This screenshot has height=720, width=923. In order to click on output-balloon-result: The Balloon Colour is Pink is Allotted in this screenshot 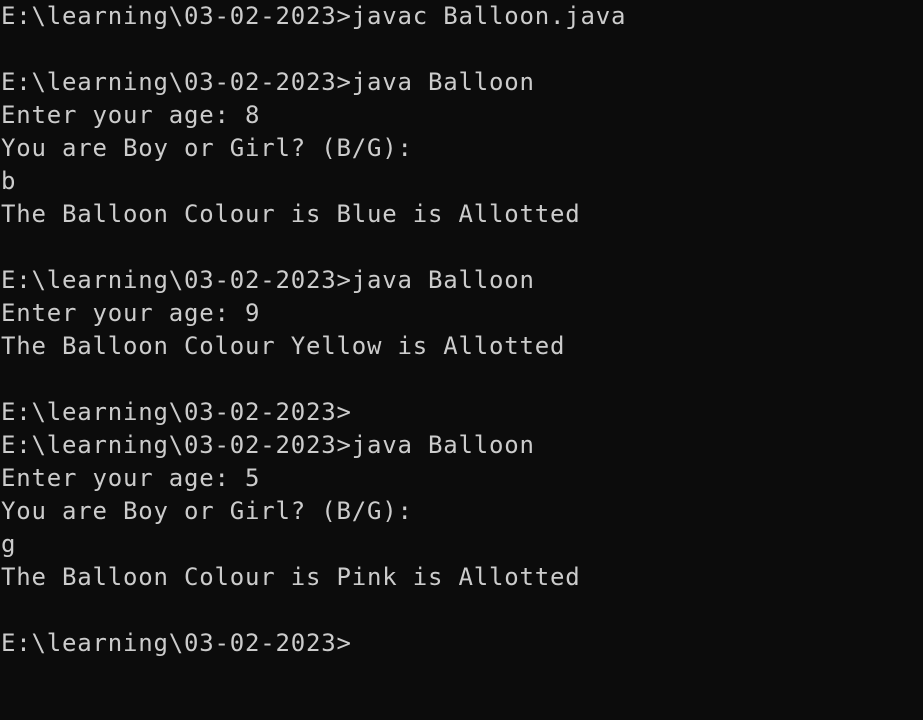, I will do `click(291, 577)`.